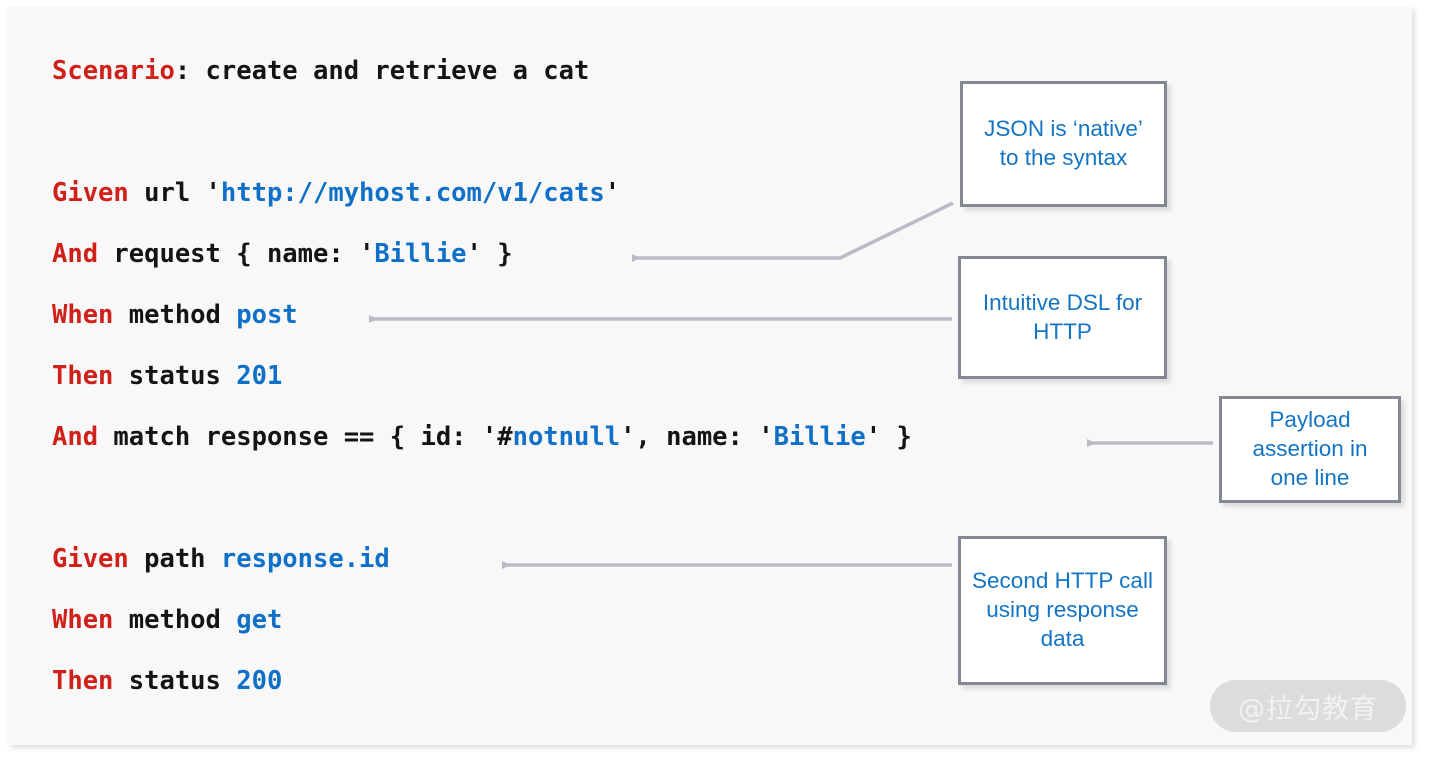 The width and height of the screenshot is (1431, 757). Describe the element at coordinates (1308, 709) in the screenshot. I see `watermark-text: @拉勾教育` at that location.